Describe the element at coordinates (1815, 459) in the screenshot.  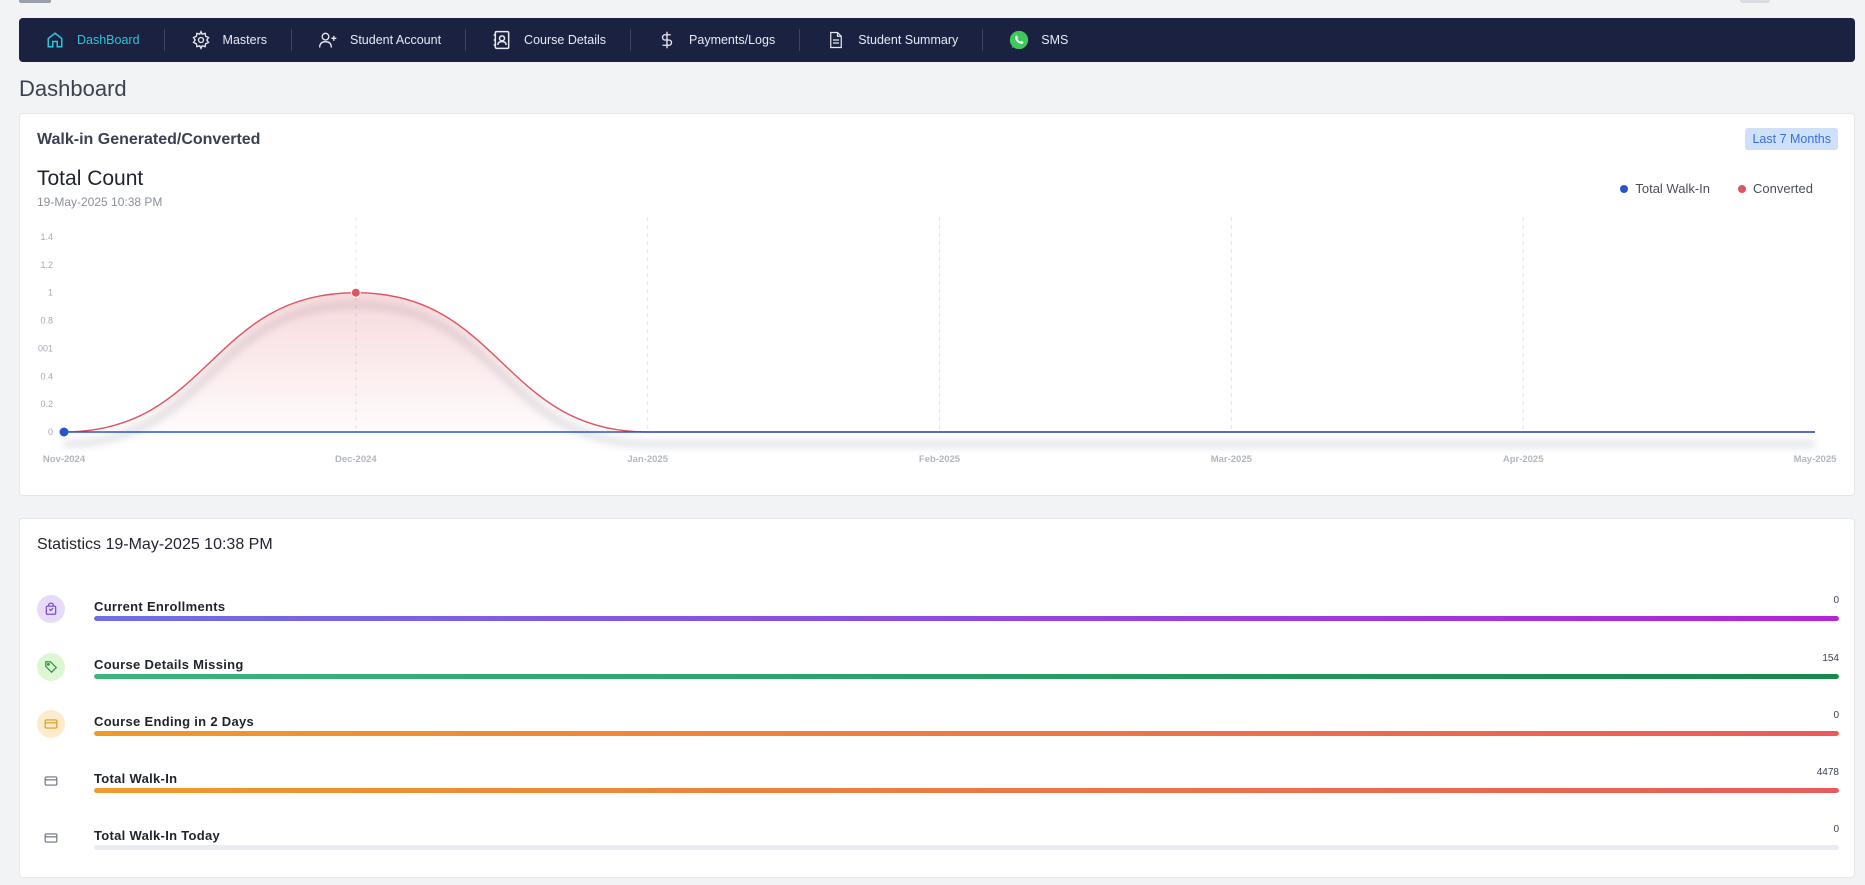
I see `x-tick-label: May-2025` at that location.